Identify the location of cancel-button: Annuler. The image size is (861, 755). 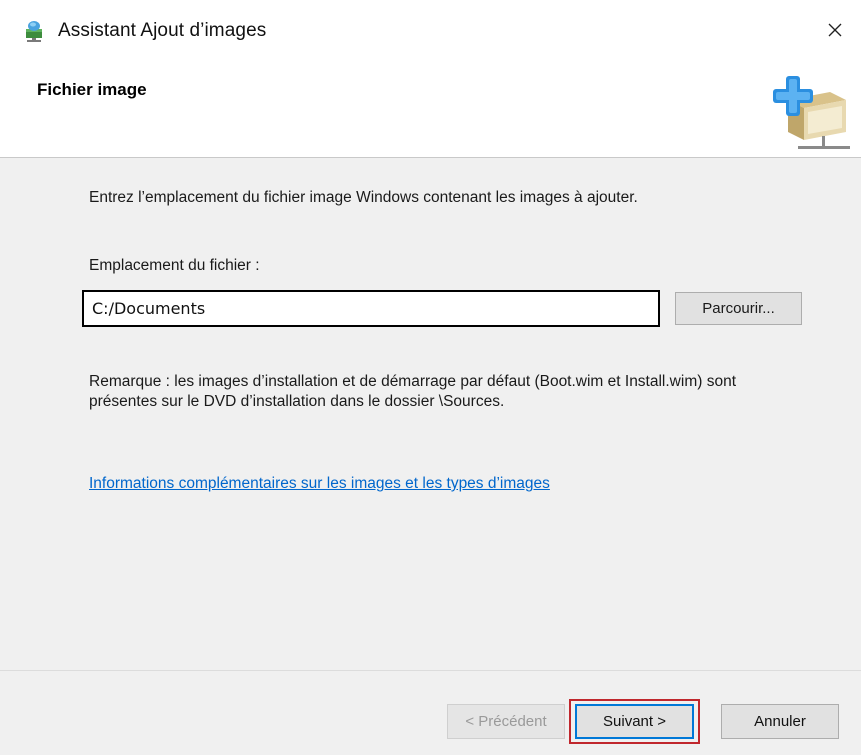
(780, 721).